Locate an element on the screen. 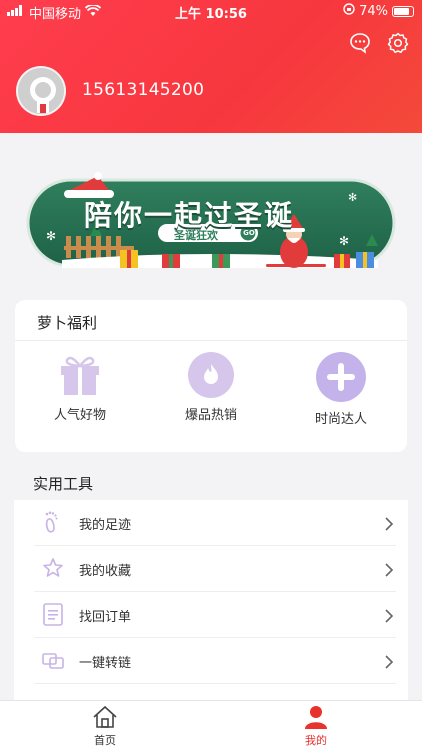 This screenshot has height=750, width=422. status-bar: 中国移动 上午 10:56 74% is located at coordinates (211, 11).